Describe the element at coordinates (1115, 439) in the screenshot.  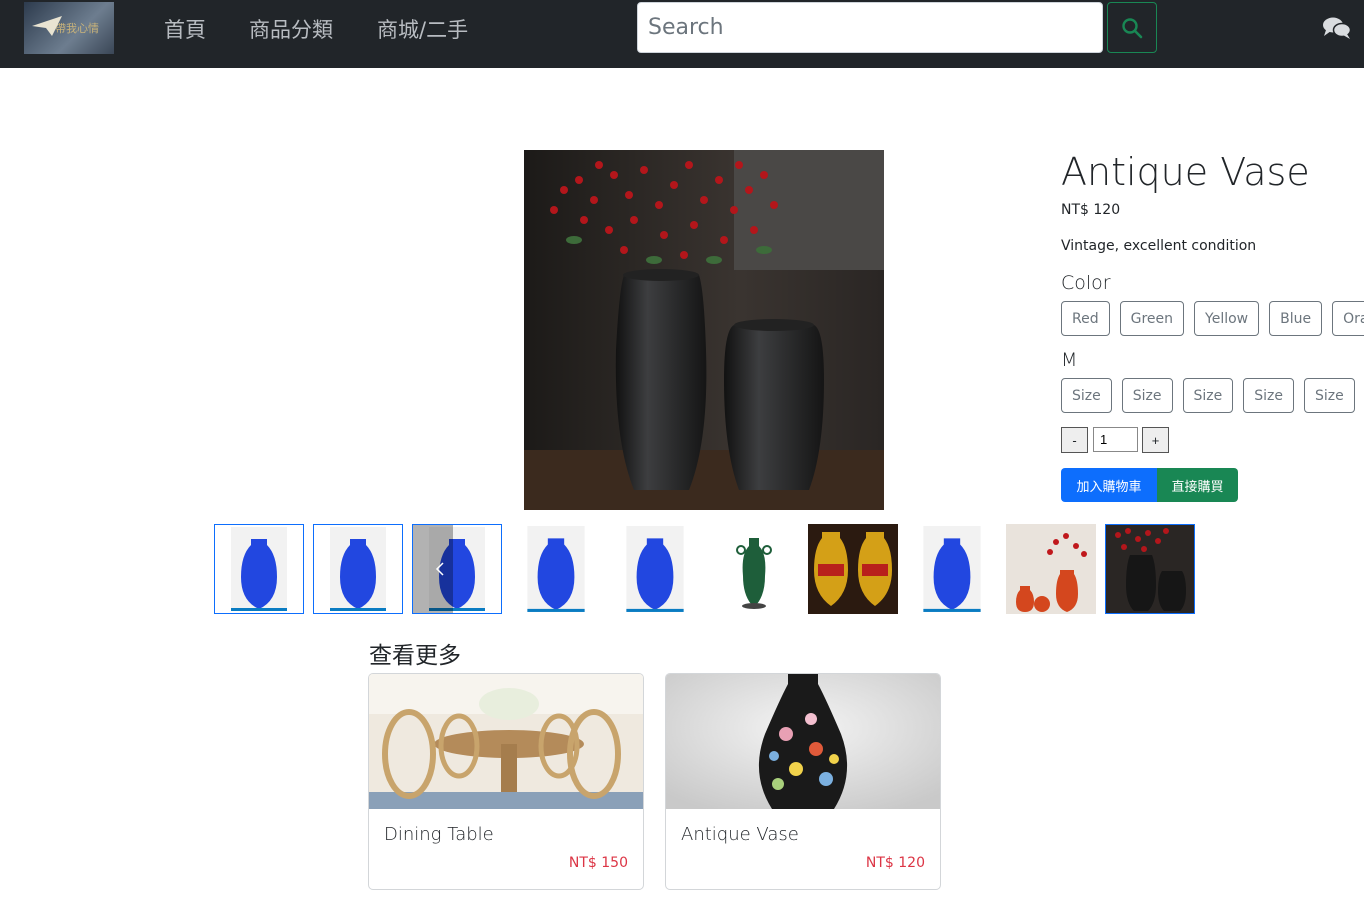
I see `quantity-input` at that location.